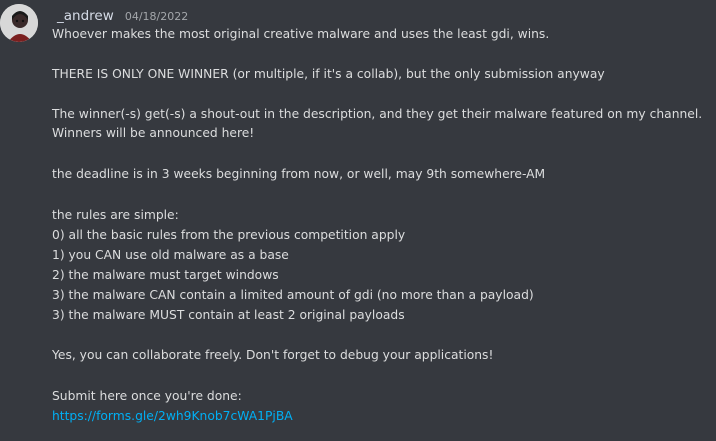  What do you see at coordinates (156, 16) in the screenshot?
I see `message-timestamp: 04/18/2022` at bounding box center [156, 16].